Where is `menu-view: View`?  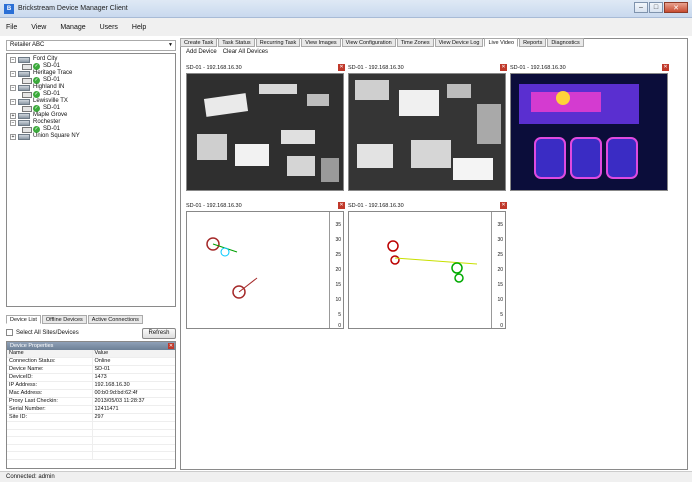
menu-view: View is located at coordinates (38, 27).